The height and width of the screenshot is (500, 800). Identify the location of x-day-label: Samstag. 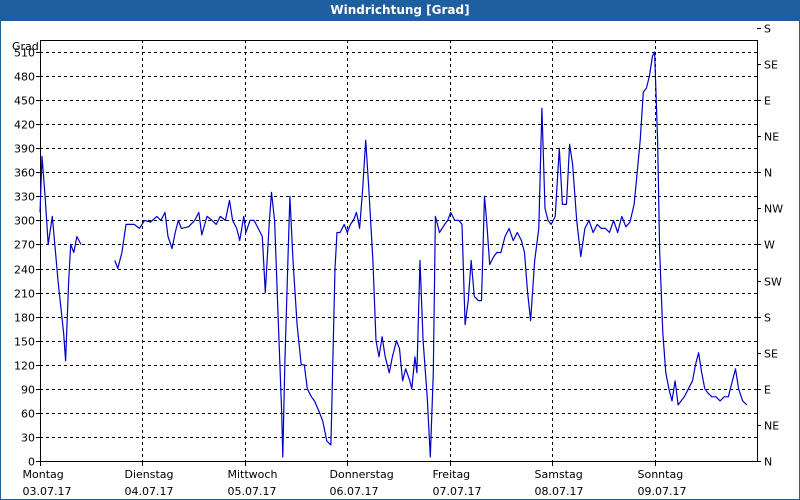
(559, 474).